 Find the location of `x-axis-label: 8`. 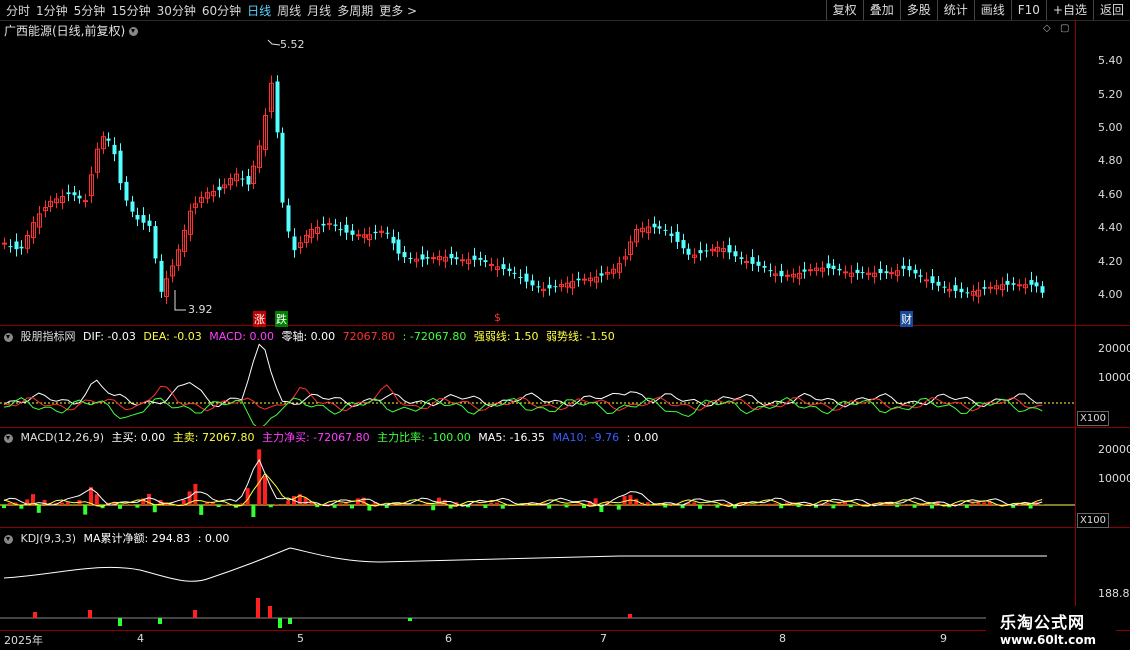

x-axis-label: 8 is located at coordinates (782, 638).